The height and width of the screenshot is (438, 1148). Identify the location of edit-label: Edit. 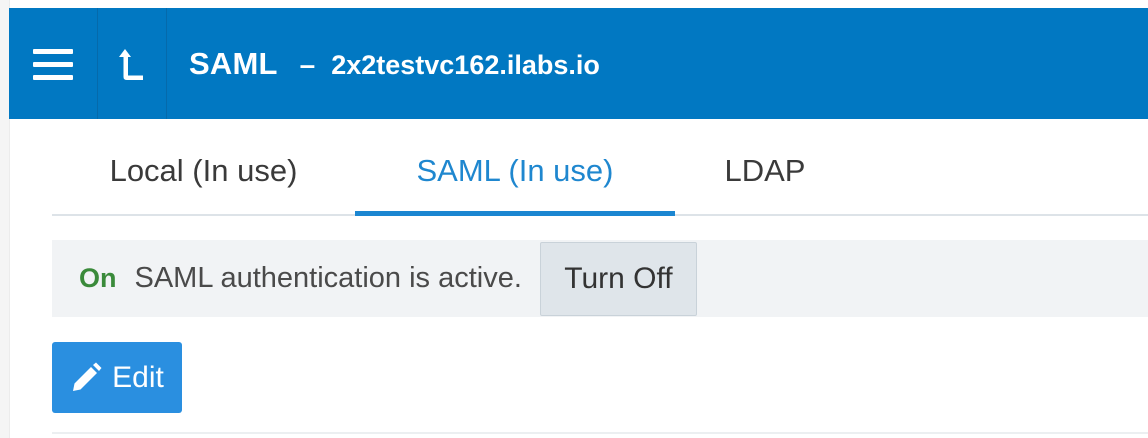
(138, 377).